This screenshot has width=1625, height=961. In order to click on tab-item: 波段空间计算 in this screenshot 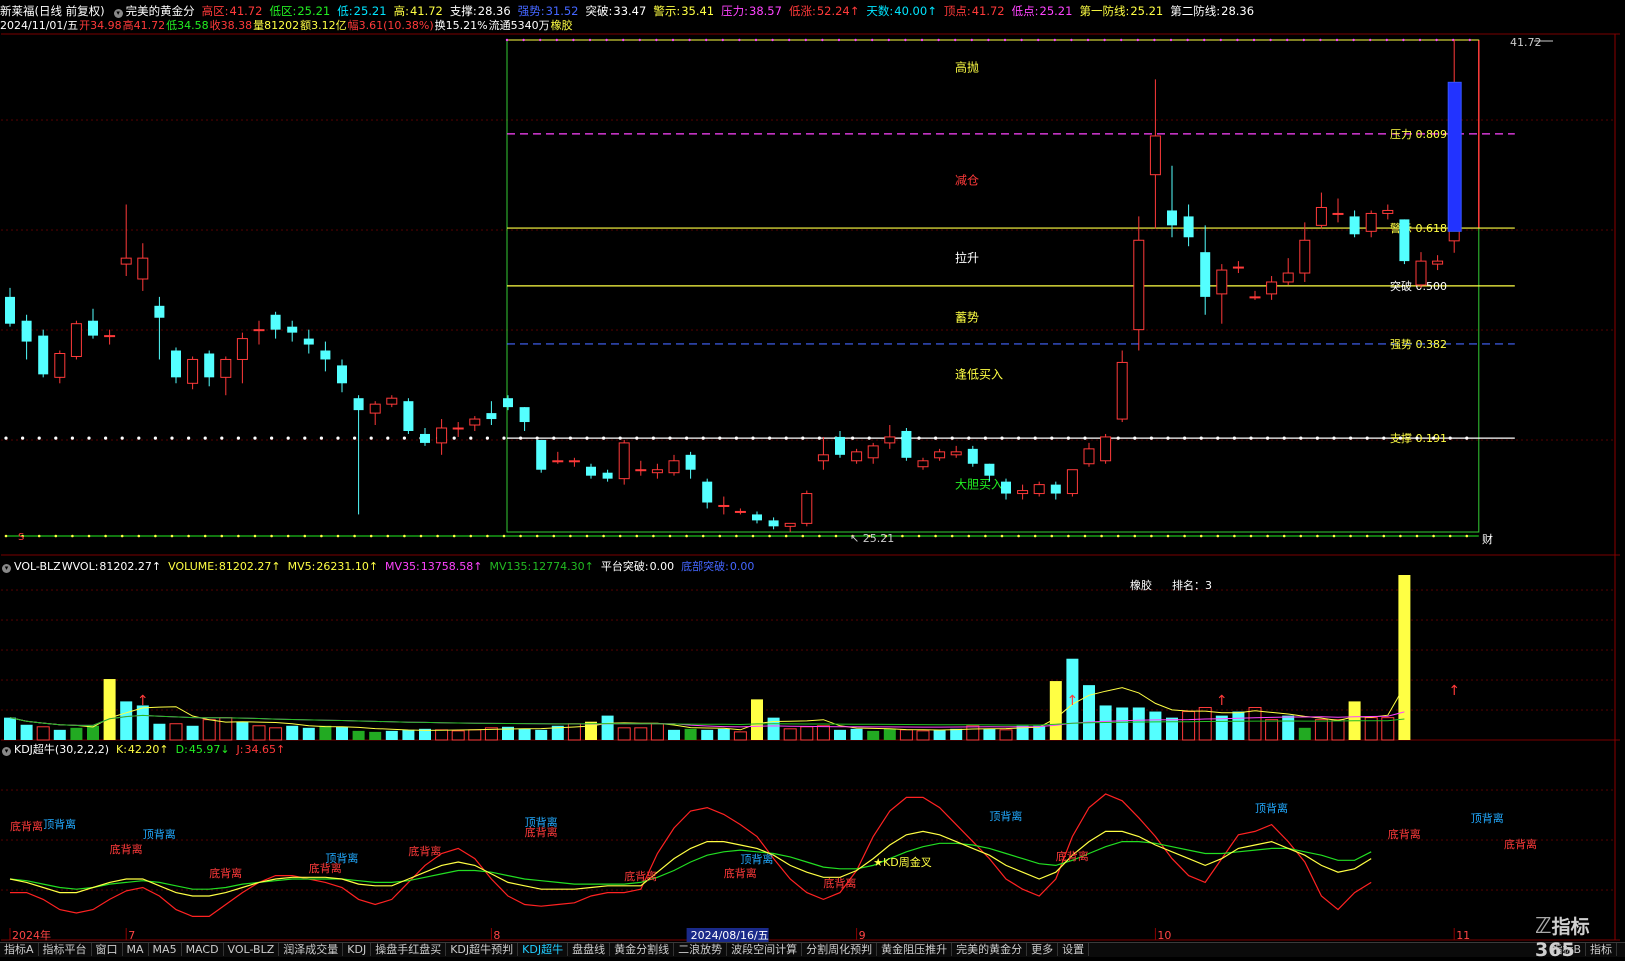, I will do `click(765, 949)`.